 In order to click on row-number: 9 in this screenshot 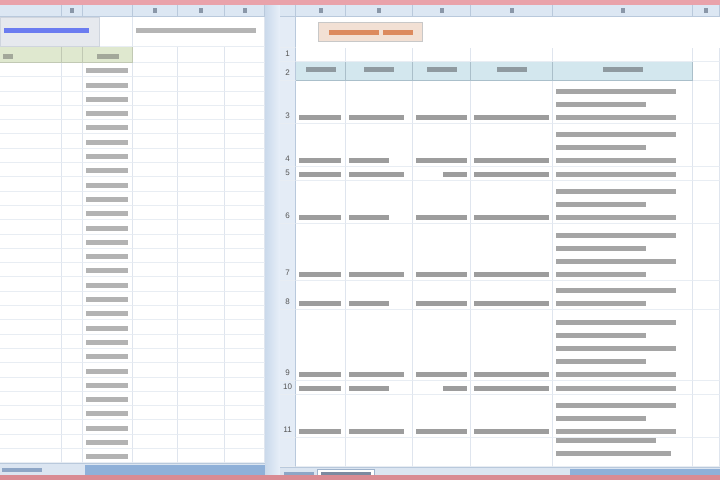, I will do `click(287, 373)`.